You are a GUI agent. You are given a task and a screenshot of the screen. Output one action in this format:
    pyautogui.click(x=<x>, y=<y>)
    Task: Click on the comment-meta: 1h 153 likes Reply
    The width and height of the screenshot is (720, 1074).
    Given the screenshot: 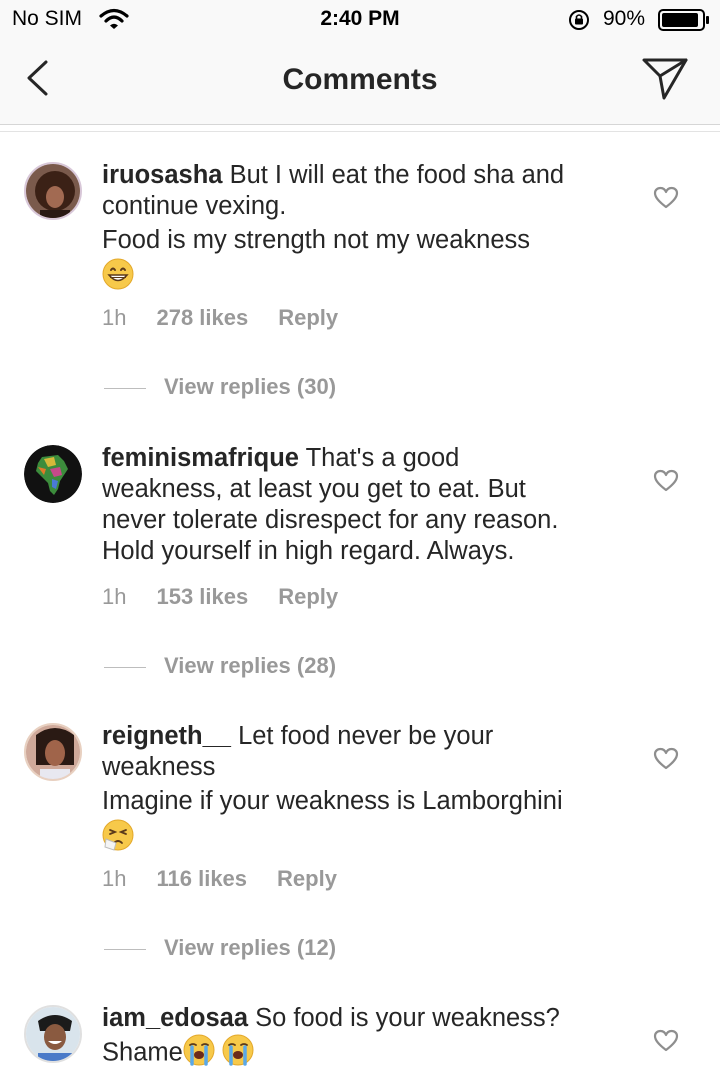 What is the action you would take?
    pyautogui.click(x=235, y=597)
    